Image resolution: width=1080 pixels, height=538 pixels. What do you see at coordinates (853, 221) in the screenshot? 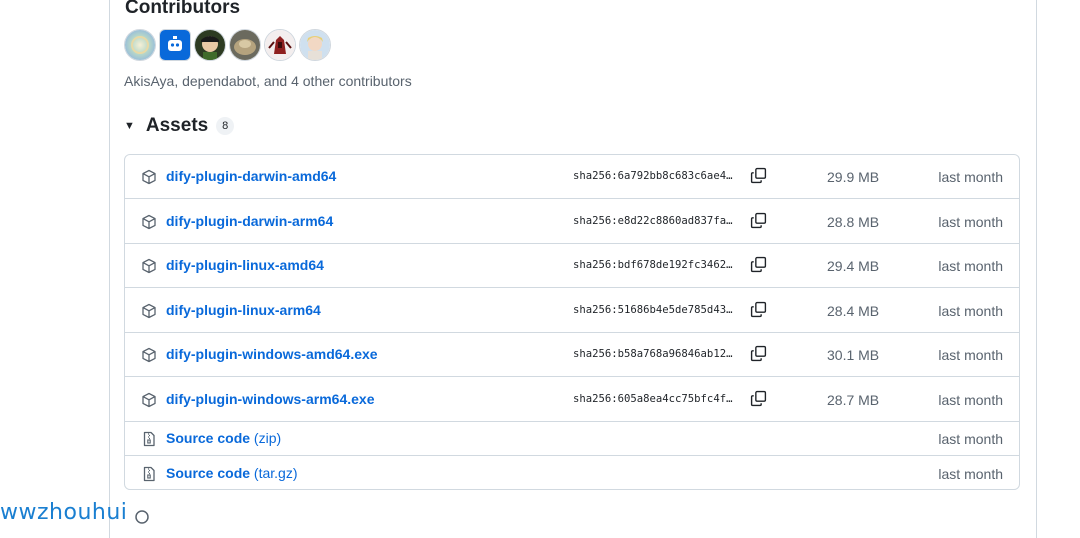
I see `asset-size: 28.8 MB` at bounding box center [853, 221].